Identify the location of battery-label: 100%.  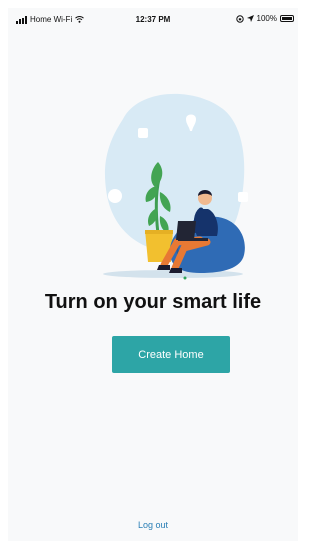
(266, 18).